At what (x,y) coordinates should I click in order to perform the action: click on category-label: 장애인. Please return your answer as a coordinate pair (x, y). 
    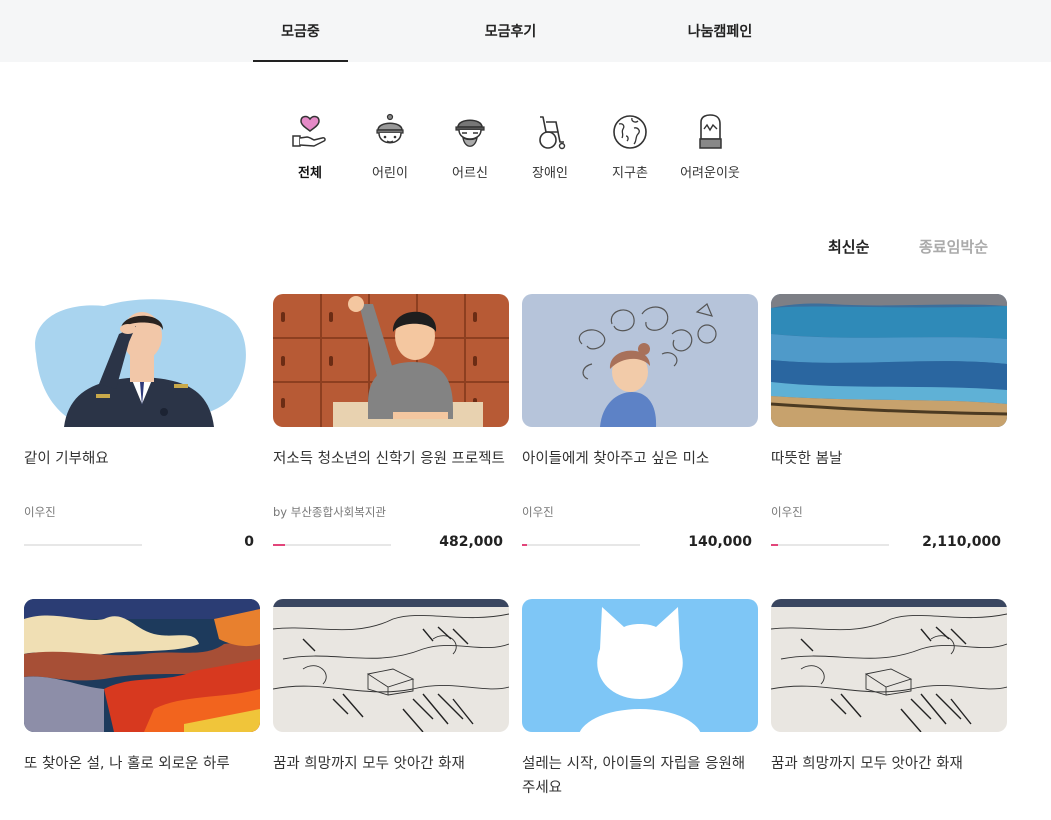
    Looking at the image, I should click on (550, 173).